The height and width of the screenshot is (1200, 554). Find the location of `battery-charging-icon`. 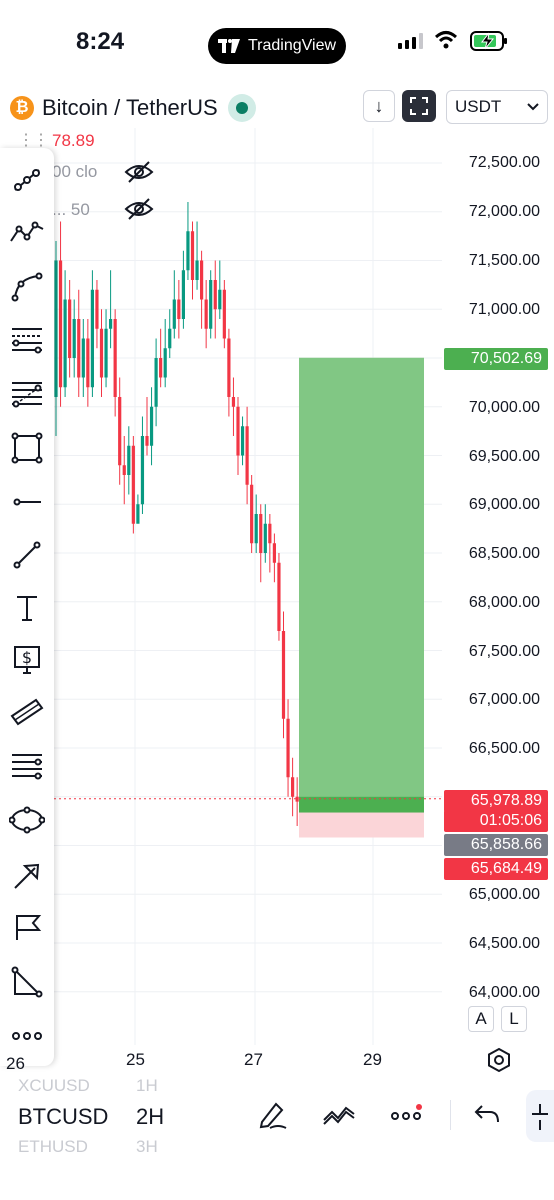

battery-charging-icon is located at coordinates (488, 41).